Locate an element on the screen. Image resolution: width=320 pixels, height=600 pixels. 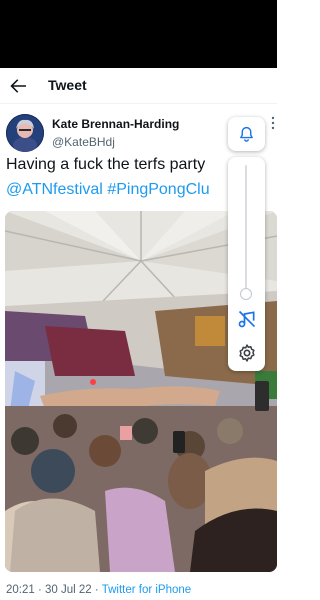
timestamp-text: 20:21 · 30 Jul 22 · is located at coordinates (54, 590).